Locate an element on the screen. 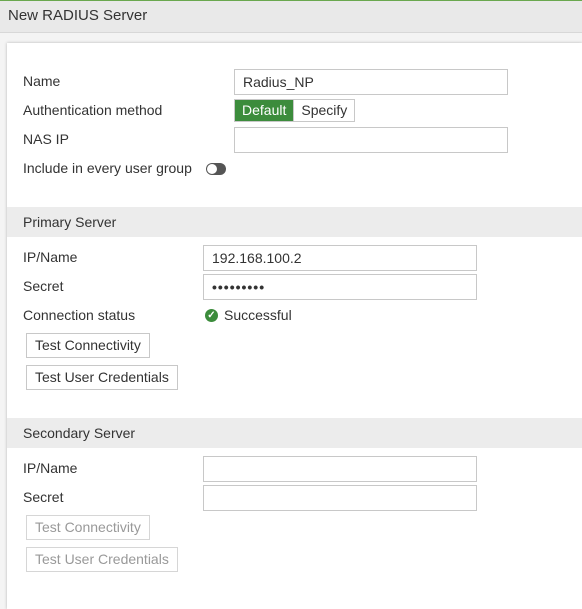  secondary-ip-label: IP/Name is located at coordinates (50, 468).